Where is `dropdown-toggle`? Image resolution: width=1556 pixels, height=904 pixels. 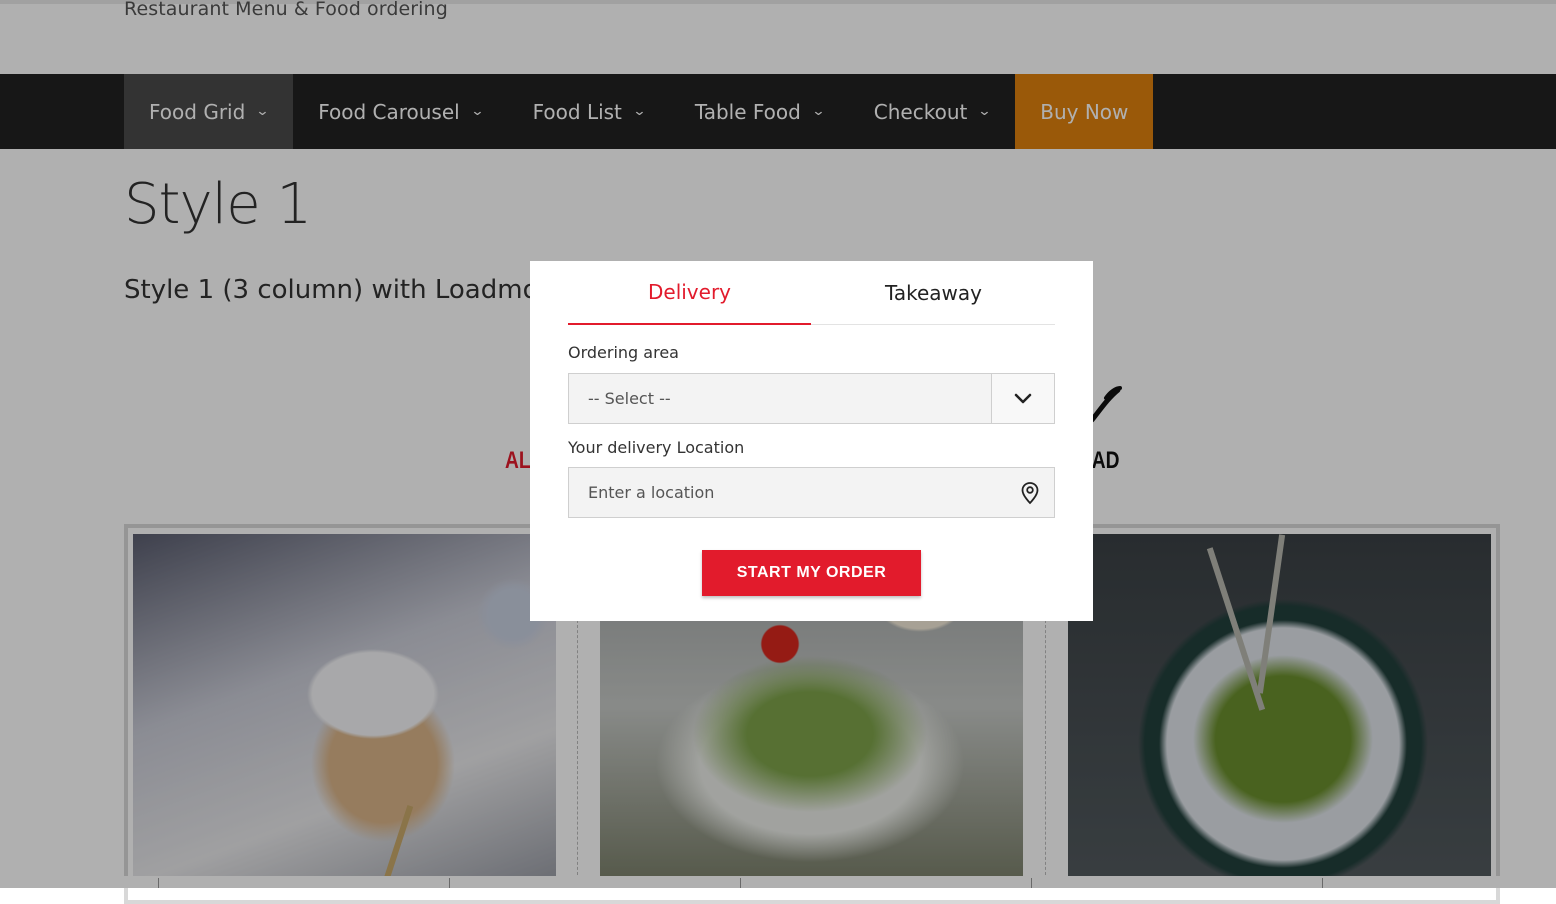
dropdown-toggle is located at coordinates (1022, 398).